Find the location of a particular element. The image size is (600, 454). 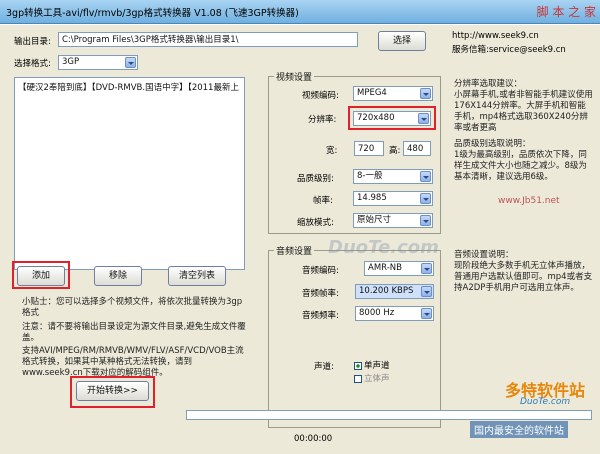

tip-batch: 小贴士：您可以选择多个视频文件，将依次批量转换为3gp格式 is located at coordinates (132, 307).